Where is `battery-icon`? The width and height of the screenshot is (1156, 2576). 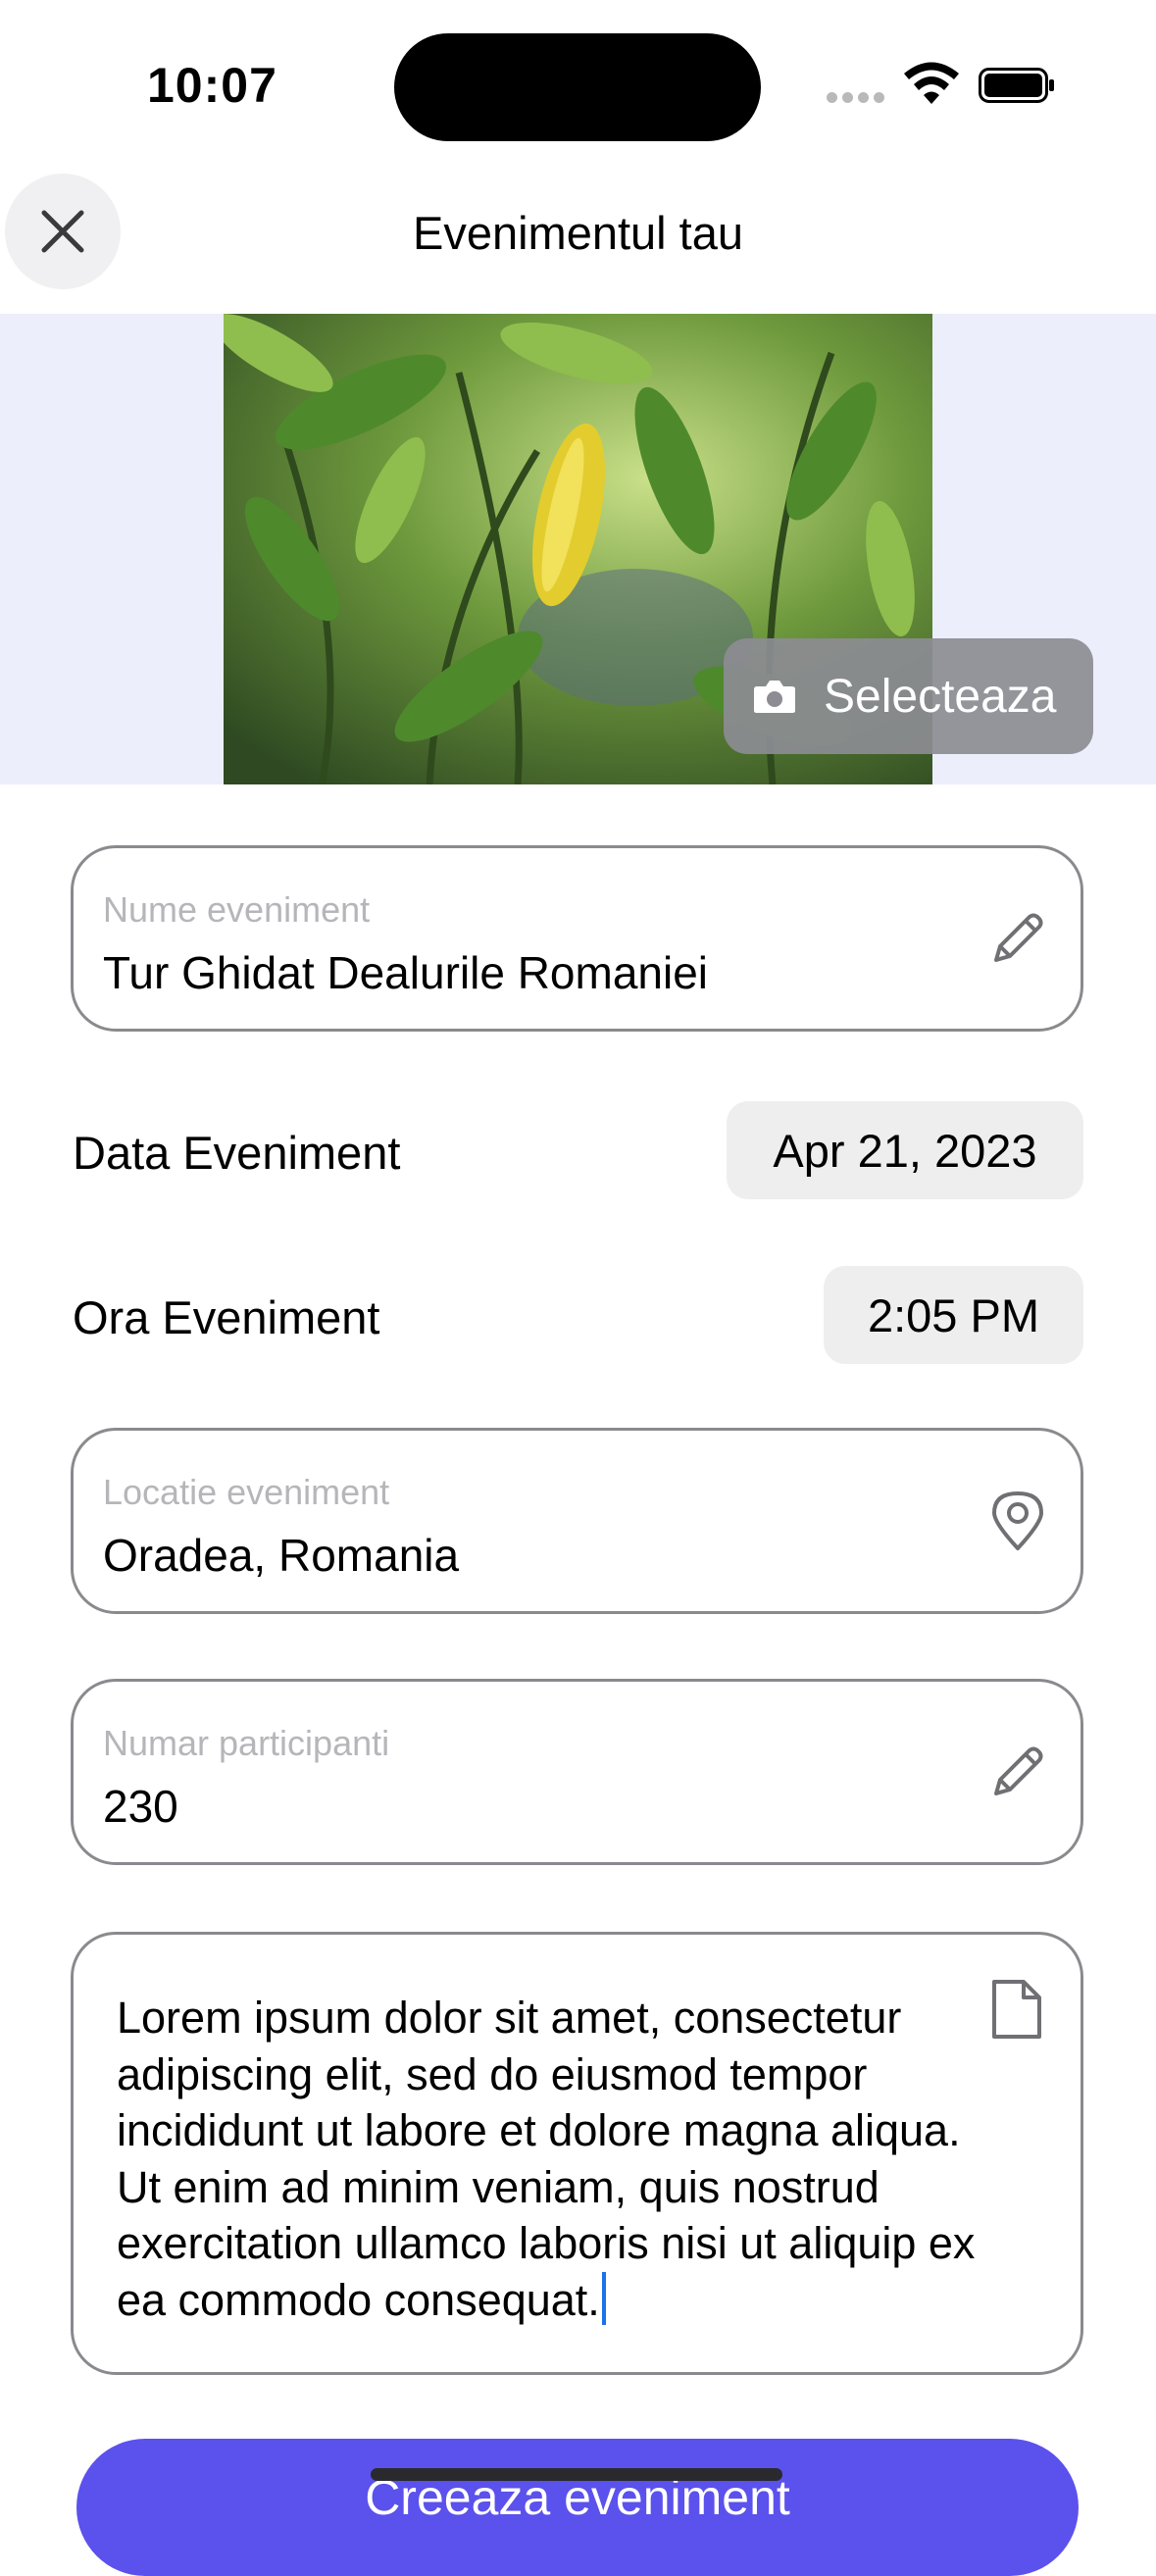 battery-icon is located at coordinates (1016, 85).